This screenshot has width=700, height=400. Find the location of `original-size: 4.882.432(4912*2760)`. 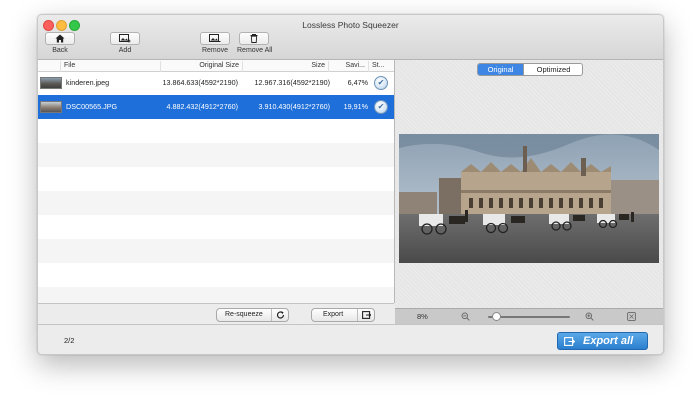

original-size: 4.882.432(4912*2760) is located at coordinates (202, 106).